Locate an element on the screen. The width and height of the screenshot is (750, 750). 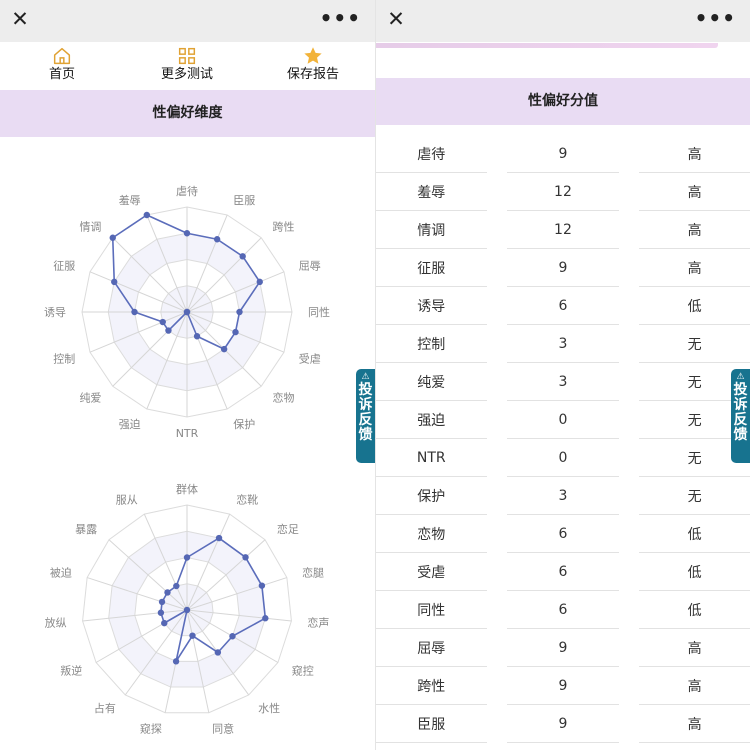
dimension-name: 臣服 is located at coordinates (431, 724).